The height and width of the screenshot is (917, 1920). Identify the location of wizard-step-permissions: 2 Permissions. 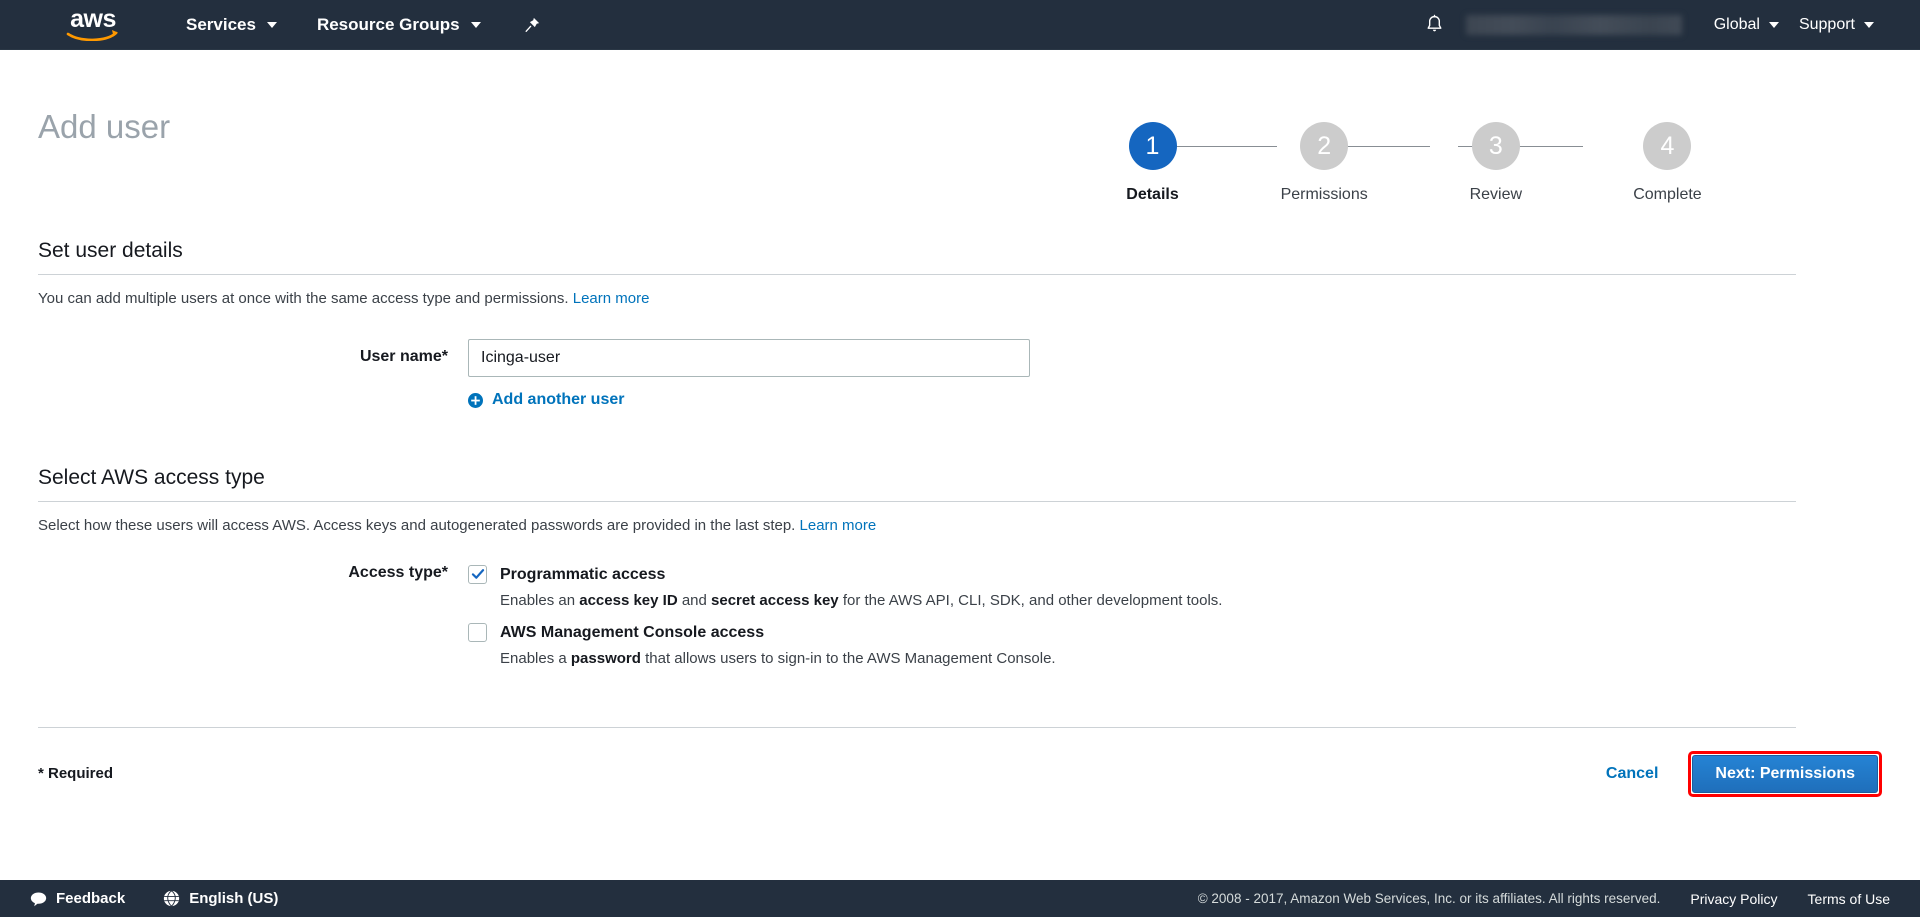
(1324, 163).